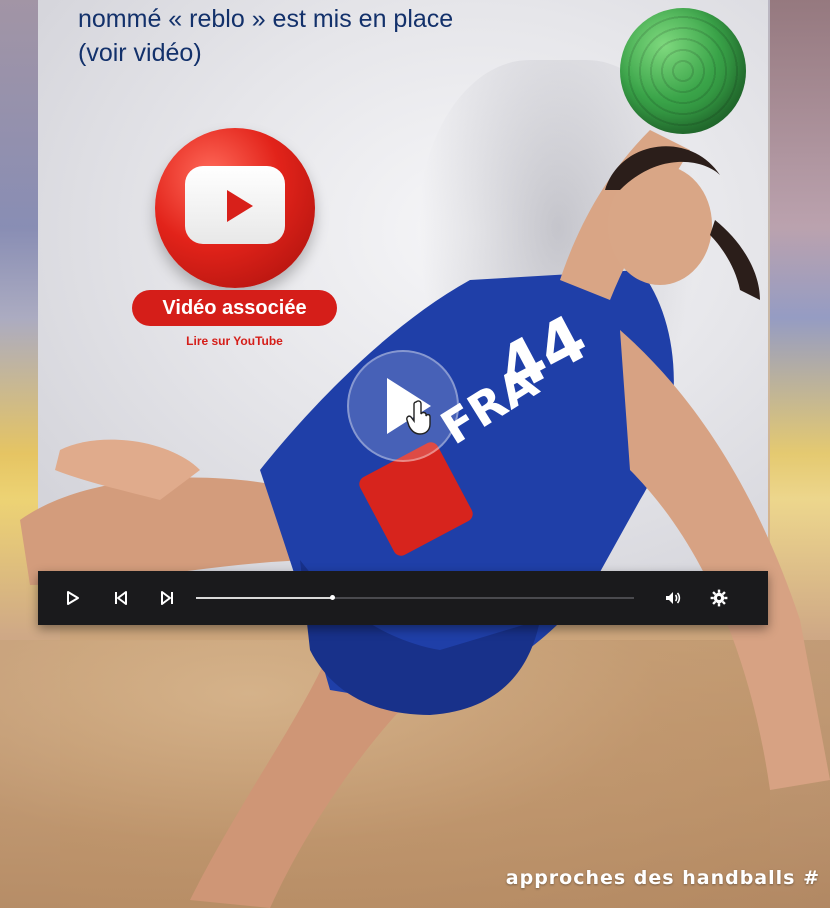 The height and width of the screenshot is (908, 830). What do you see at coordinates (735, 260) in the screenshot?
I see `player-ponytail` at bounding box center [735, 260].